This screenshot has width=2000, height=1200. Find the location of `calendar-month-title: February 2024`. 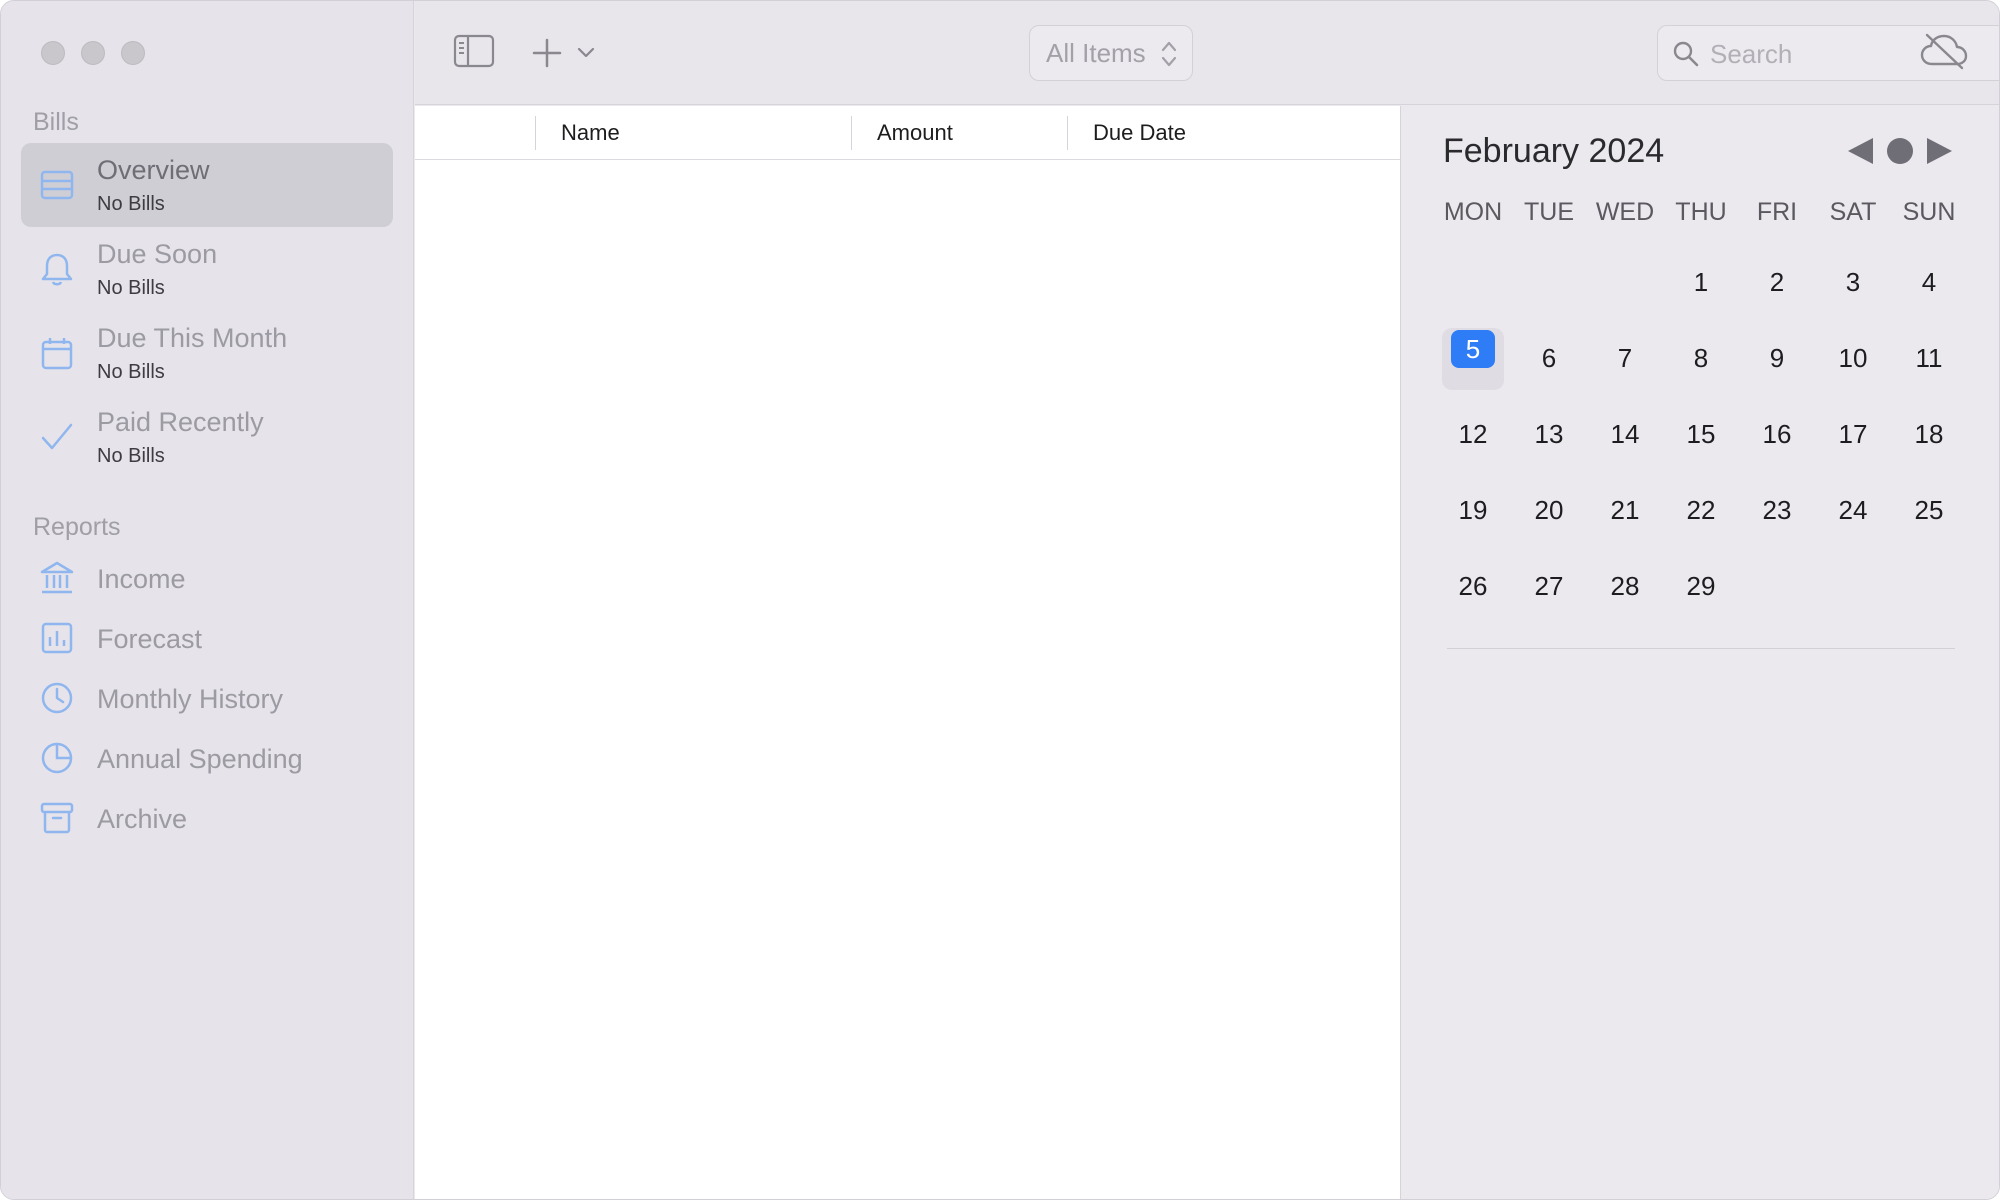

calendar-month-title: February 2024 is located at coordinates (1554, 151).